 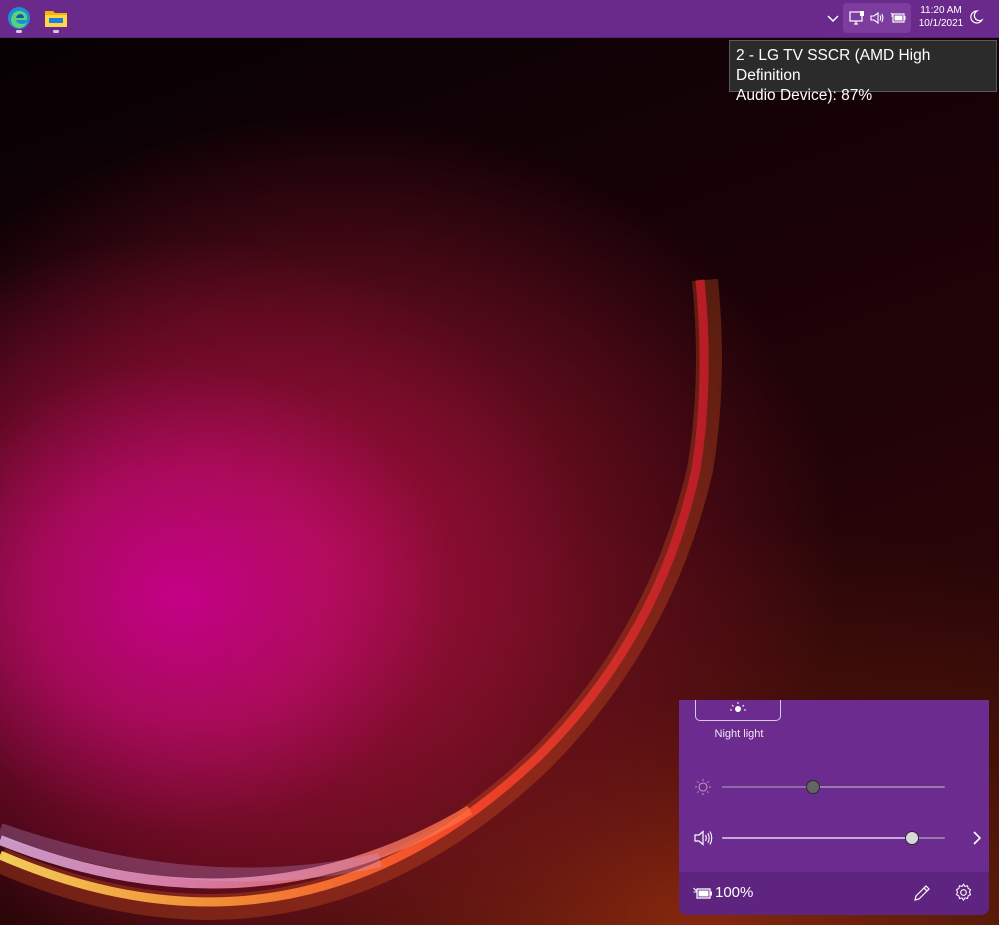 What do you see at coordinates (834, 807) in the screenshot?
I see `quick-settings-panel: Night light 100%` at bounding box center [834, 807].